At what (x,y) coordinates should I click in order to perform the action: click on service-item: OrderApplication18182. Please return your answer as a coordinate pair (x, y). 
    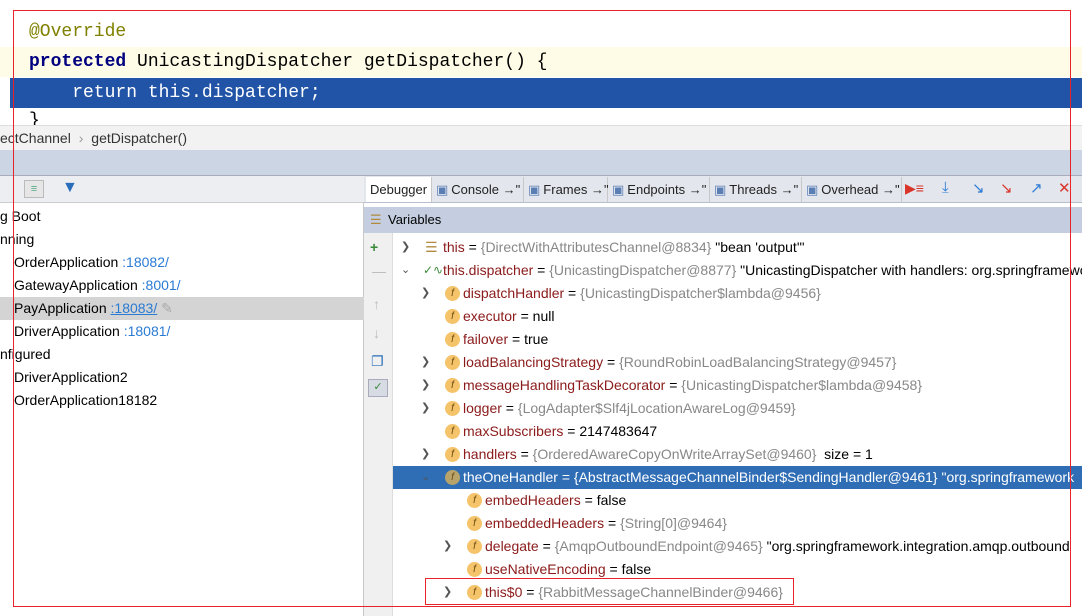
    Looking at the image, I should click on (182, 400).